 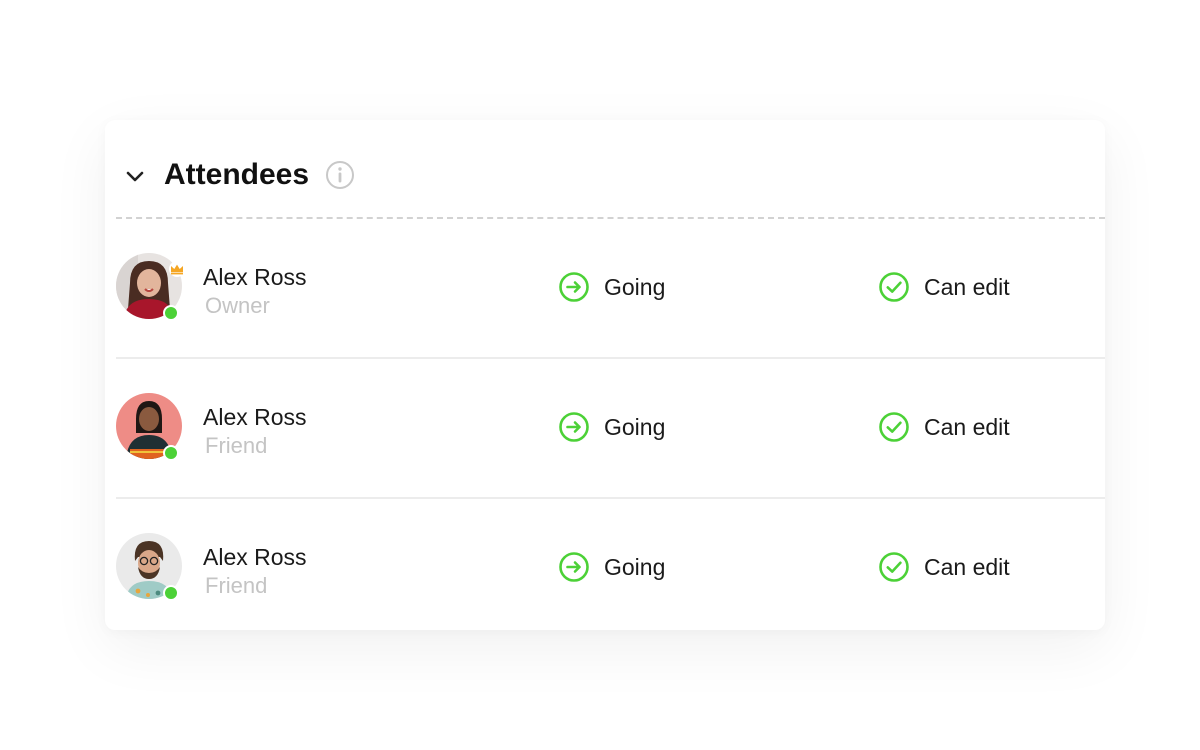 I want to click on info-icon, so click(x=340, y=175).